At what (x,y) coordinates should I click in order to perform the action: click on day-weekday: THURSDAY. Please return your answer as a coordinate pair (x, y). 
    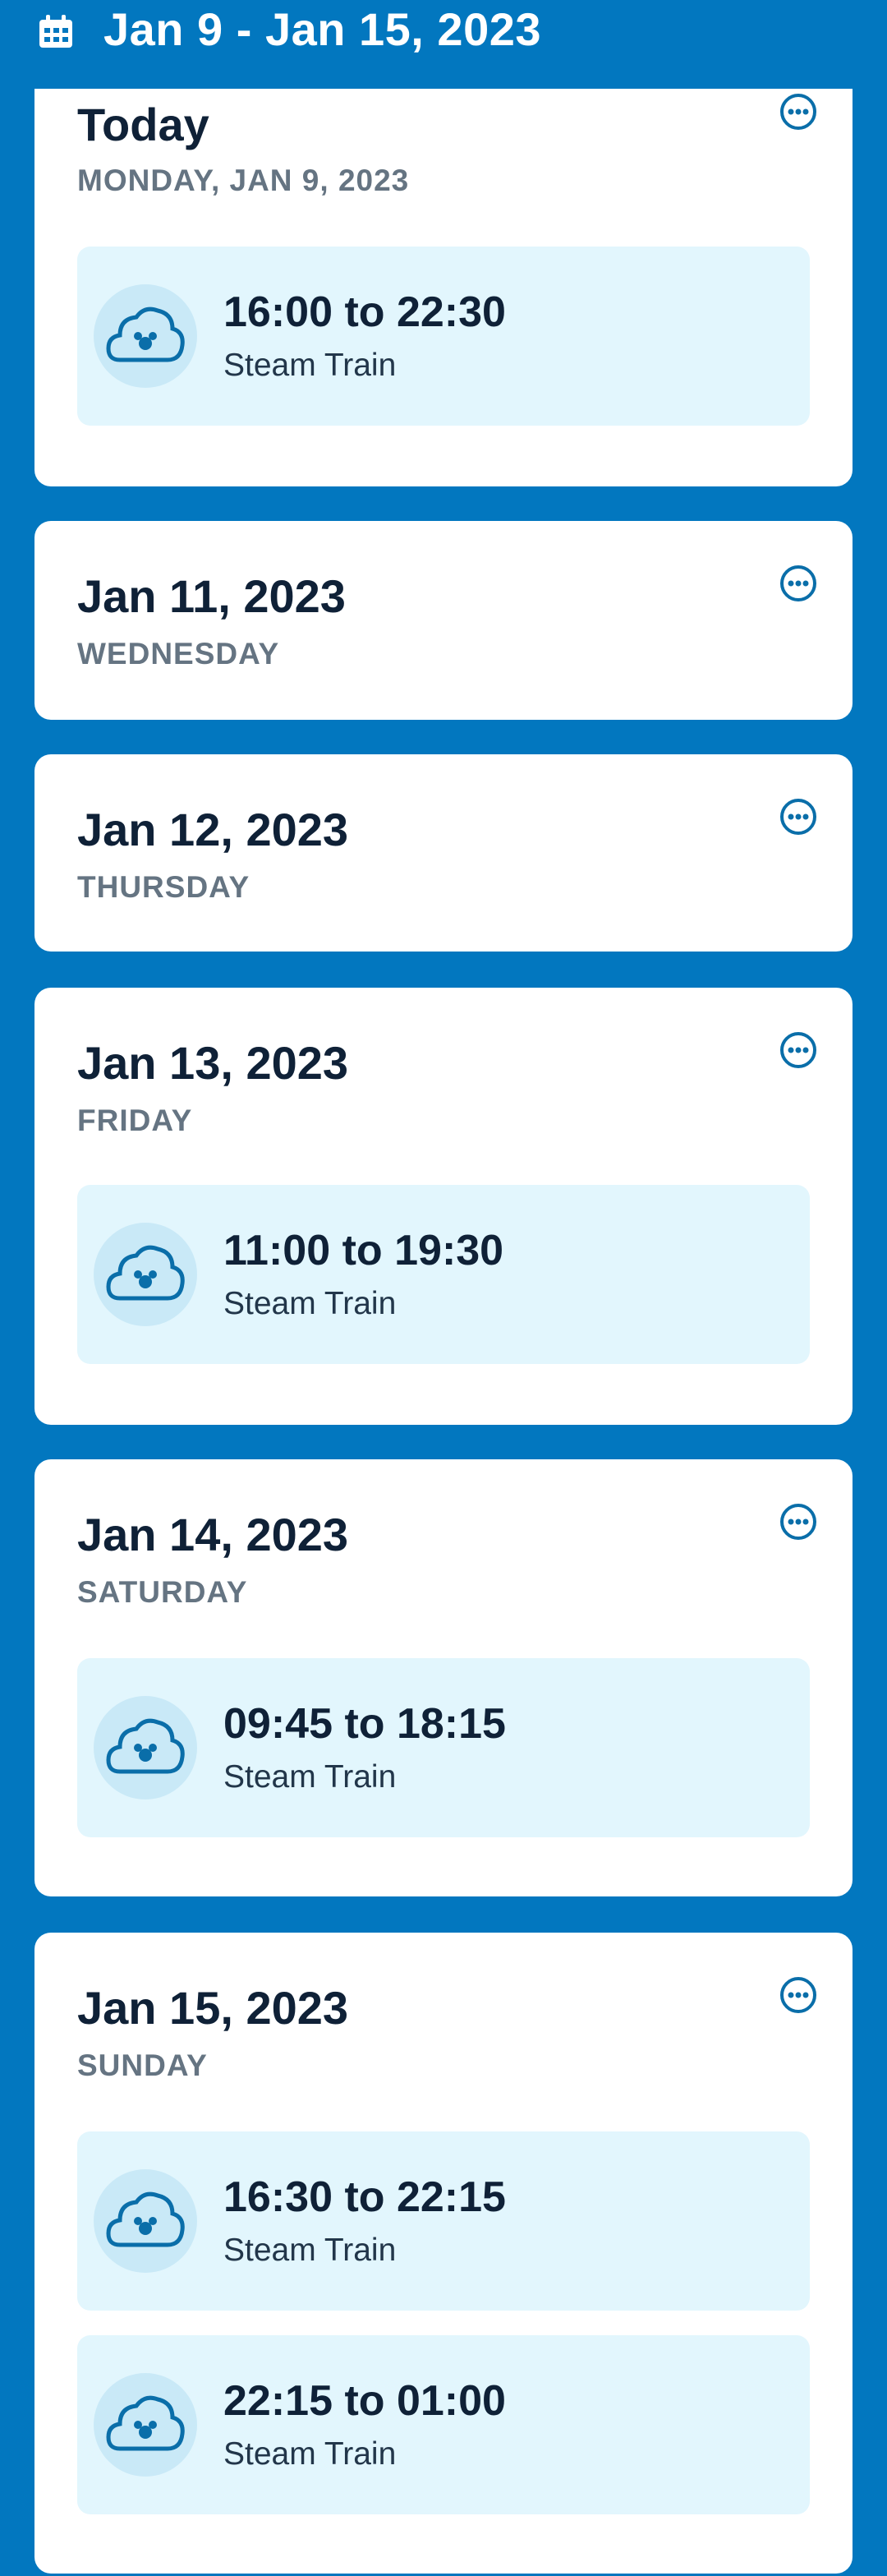
    Looking at the image, I should click on (164, 887).